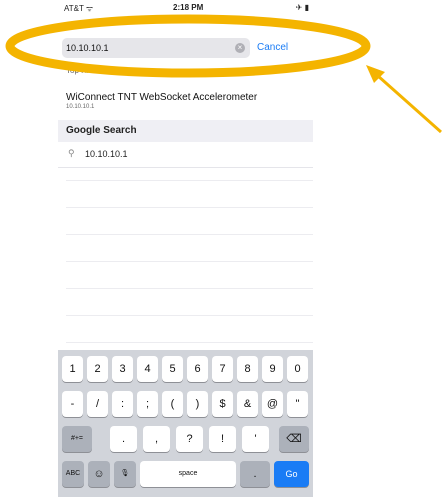 This screenshot has height=497, width=443. I want to click on key-slash: /, so click(97, 404).